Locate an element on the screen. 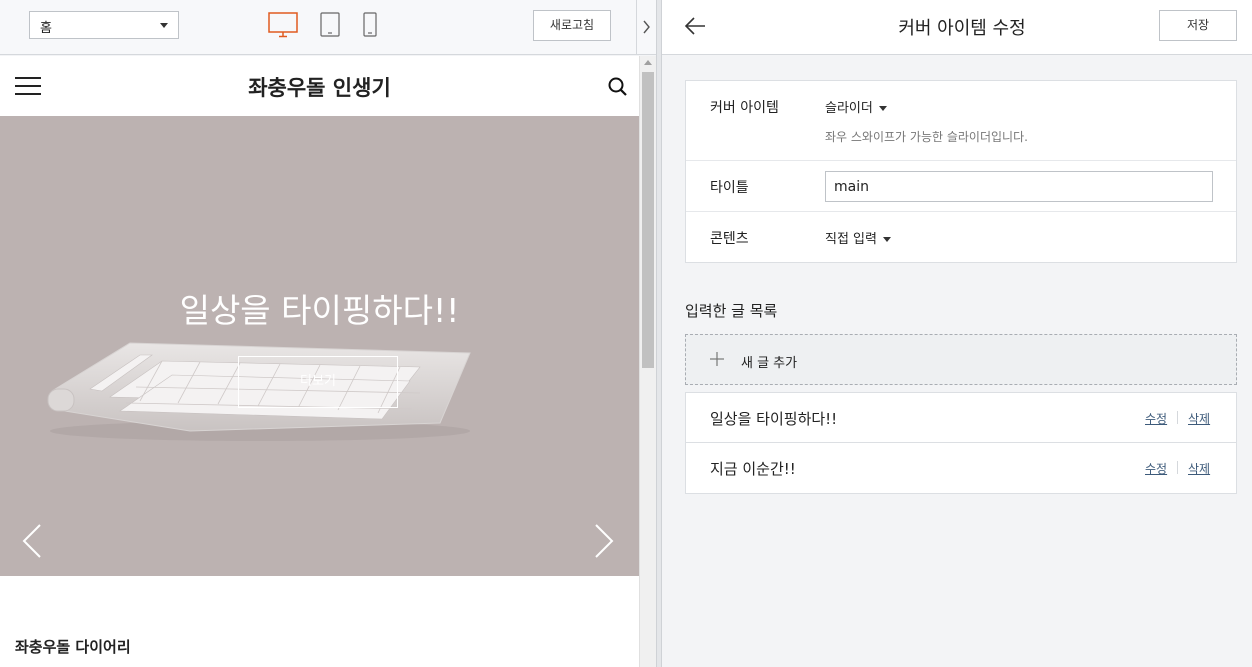  hero-title: 일상을 타이핑하다!! is located at coordinates (319, 310).